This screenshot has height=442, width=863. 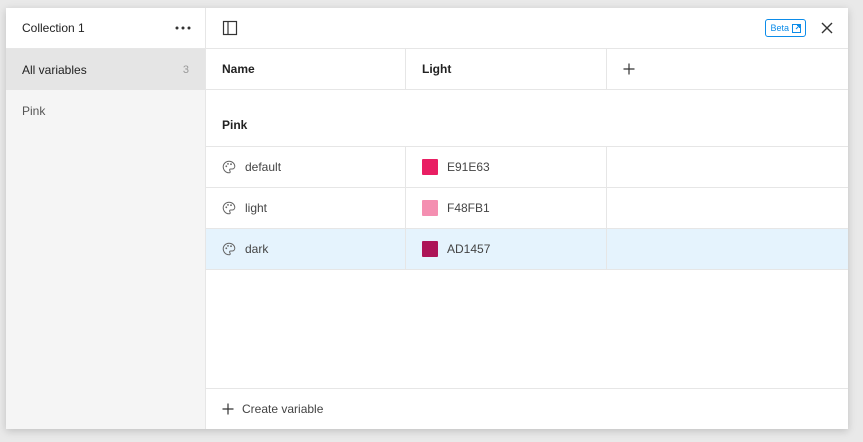 I want to click on collection-title: Collection 1, so click(x=53, y=28).